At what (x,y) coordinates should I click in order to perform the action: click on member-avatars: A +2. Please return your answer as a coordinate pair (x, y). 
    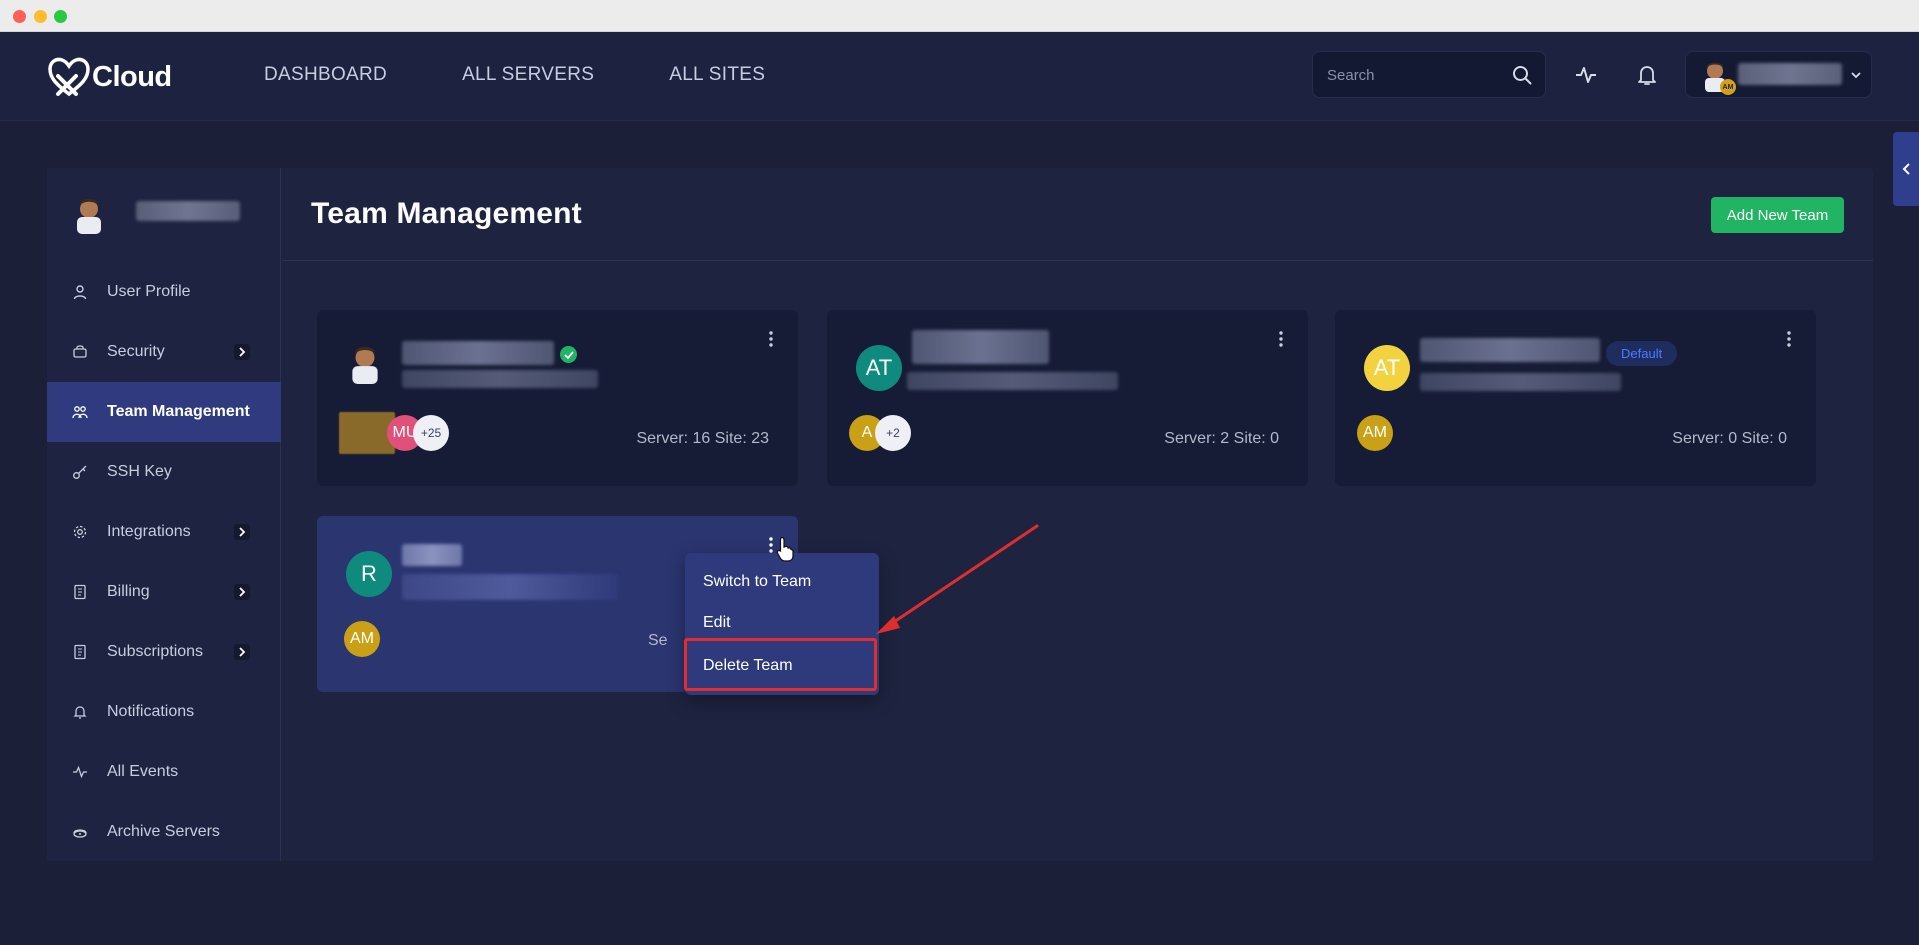
    Looking at the image, I should click on (880, 433).